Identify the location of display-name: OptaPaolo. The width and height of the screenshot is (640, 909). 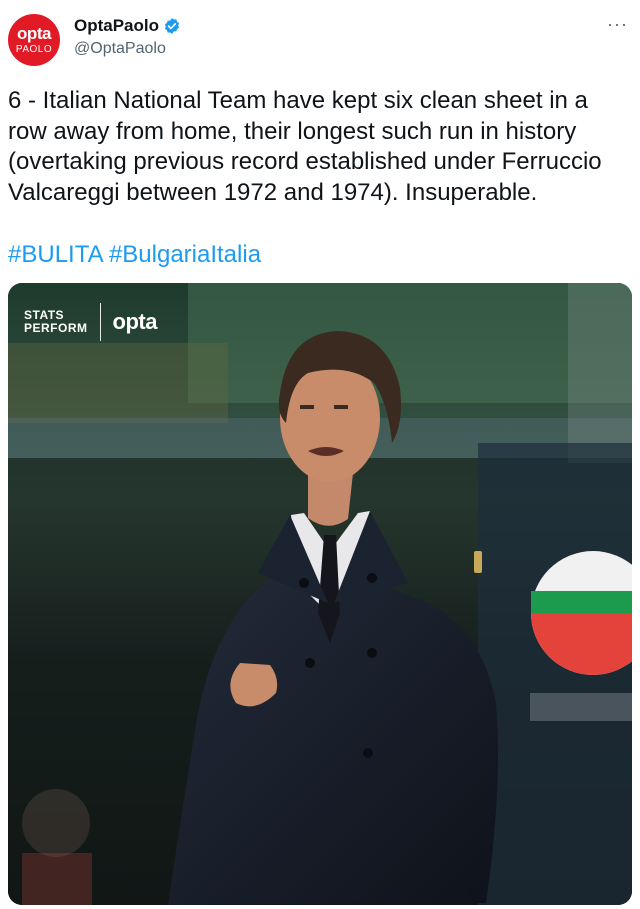
(116, 26).